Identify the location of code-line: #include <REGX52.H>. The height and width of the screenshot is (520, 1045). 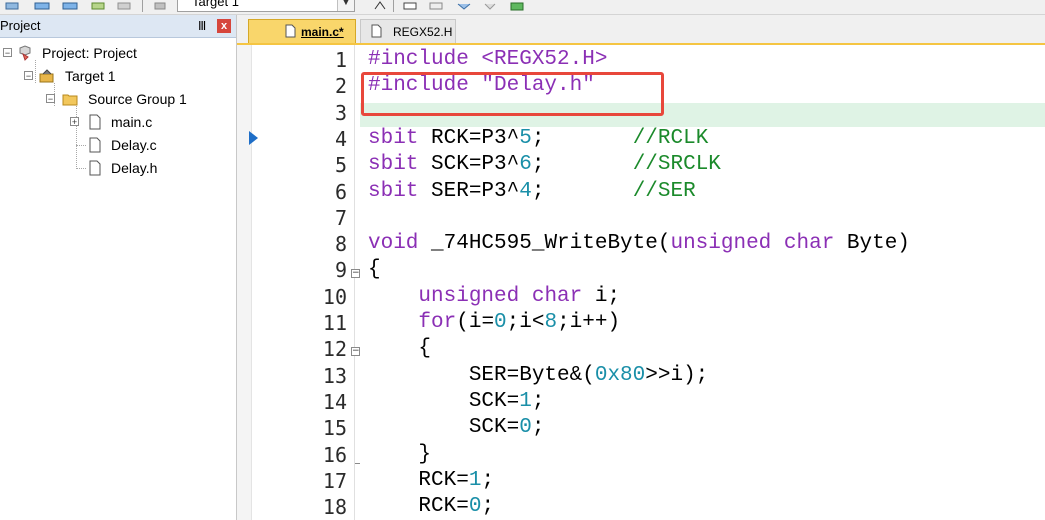
(487, 60).